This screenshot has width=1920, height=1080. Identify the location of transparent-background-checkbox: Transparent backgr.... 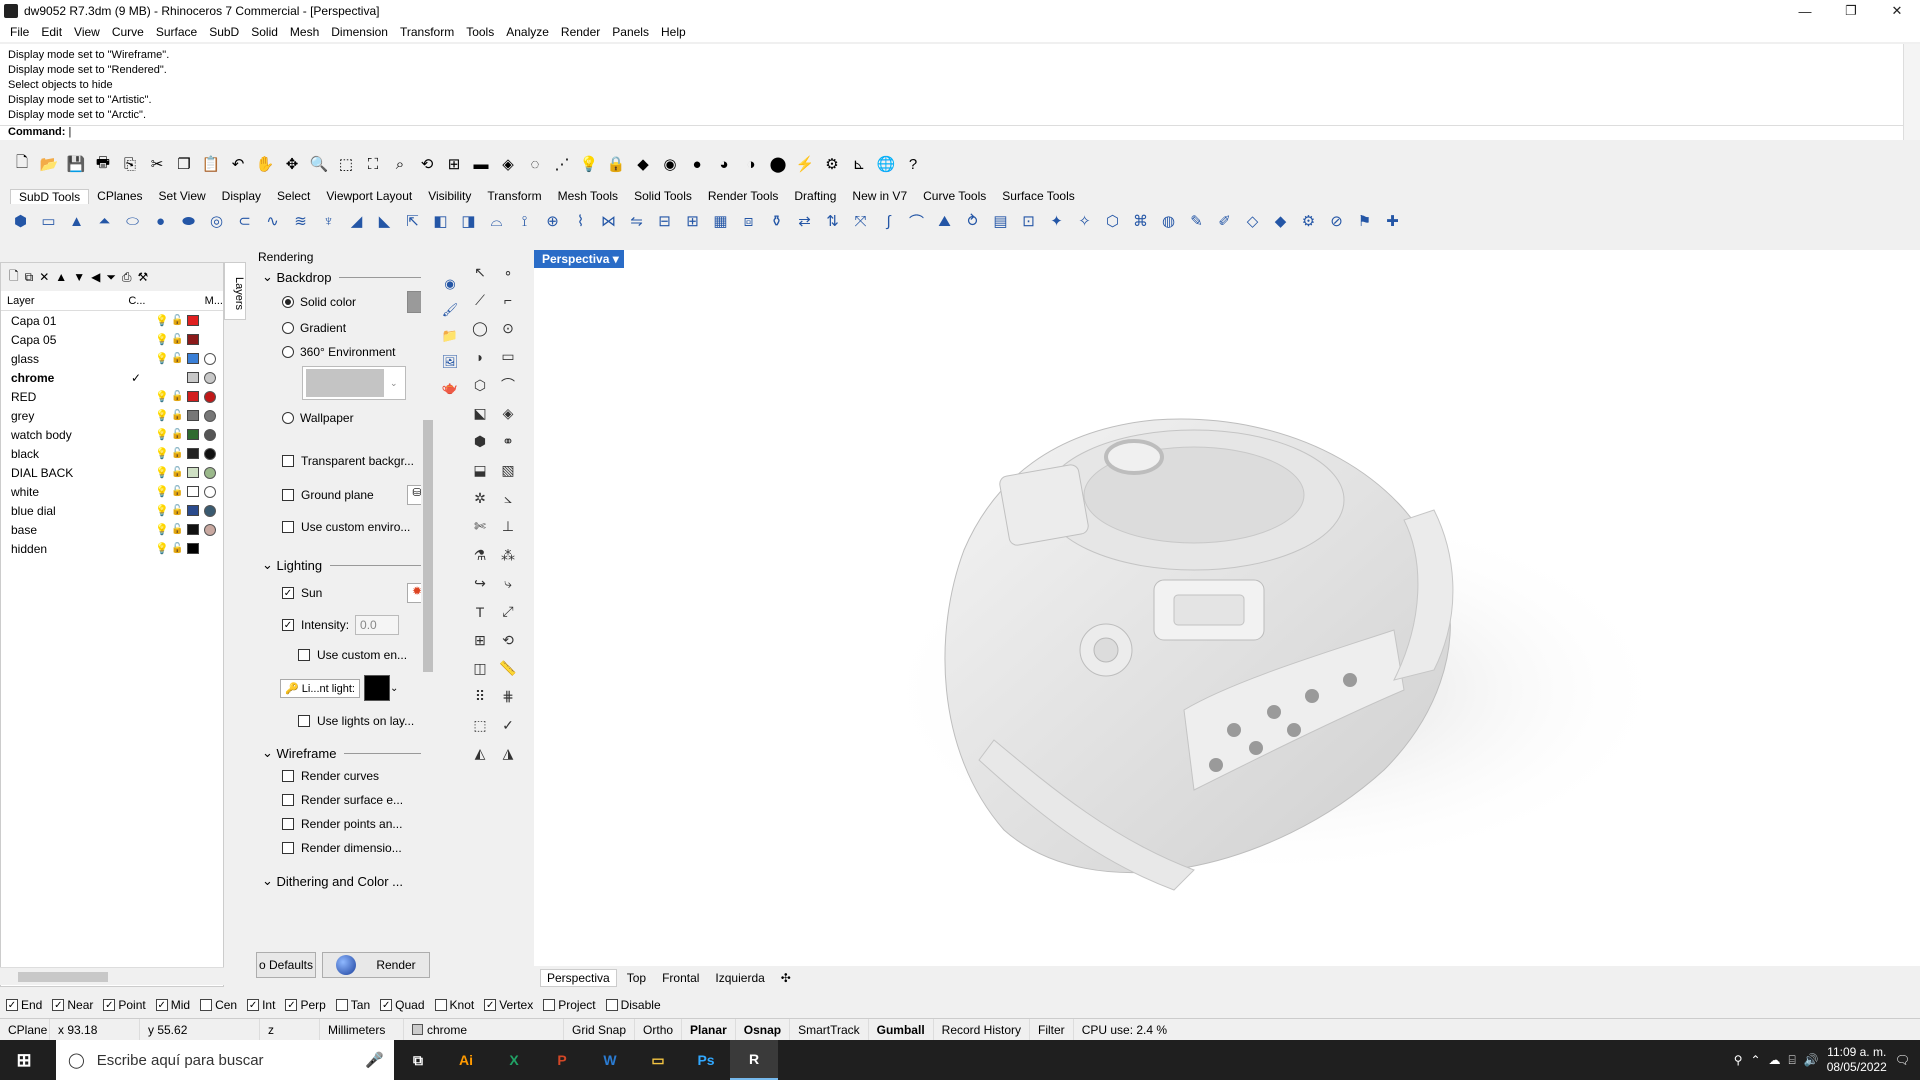
(344, 461).